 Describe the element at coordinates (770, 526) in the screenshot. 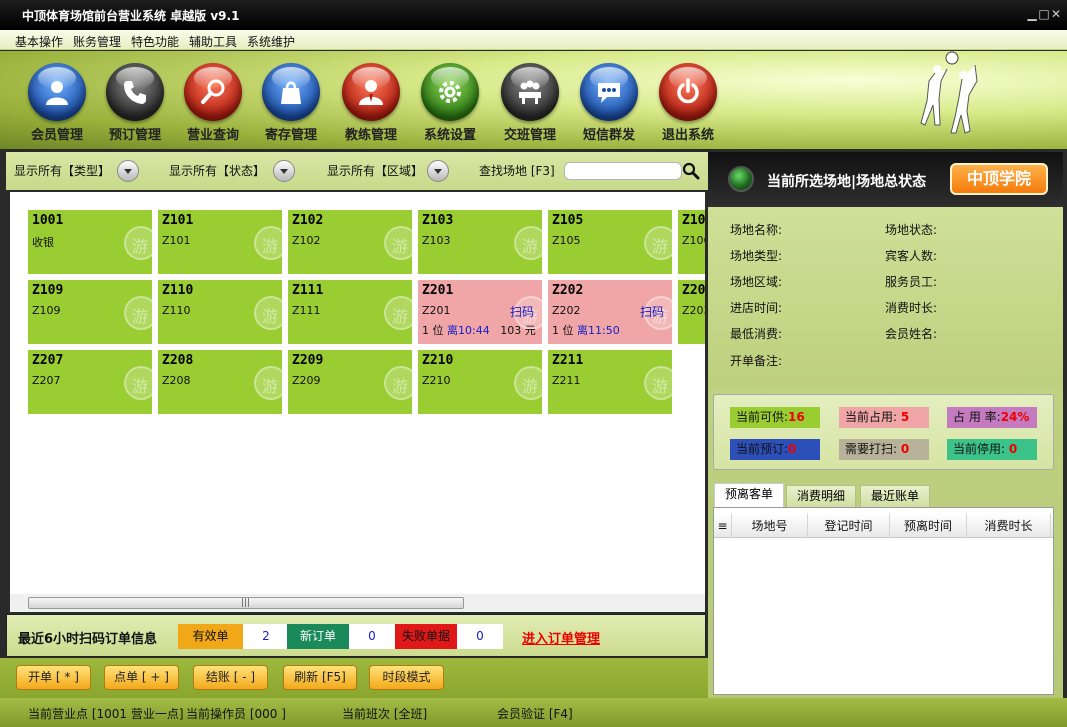

I see `col-venue-no: 场地号` at that location.